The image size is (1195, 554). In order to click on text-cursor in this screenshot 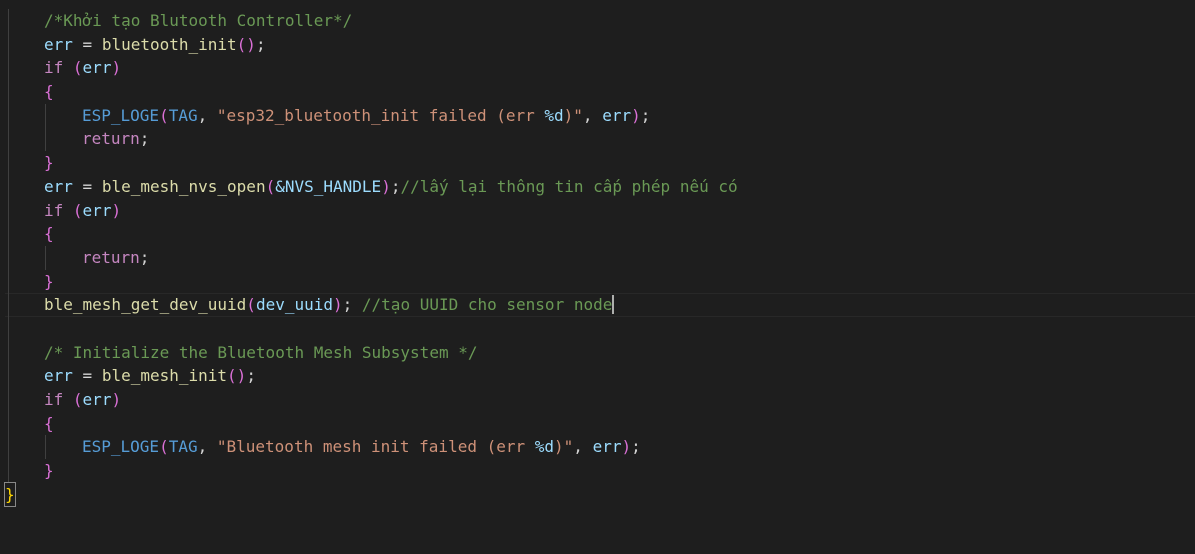, I will do `click(613, 305)`.